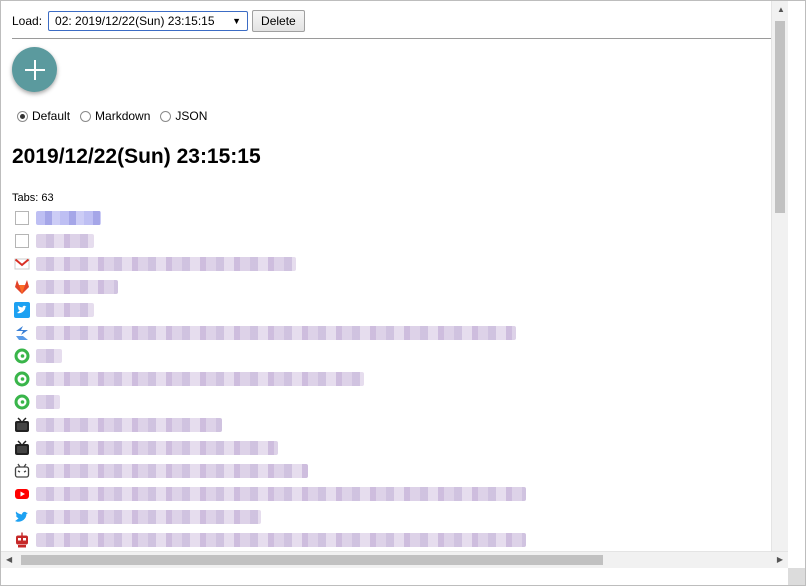 This screenshot has height=588, width=806. What do you see at coordinates (86, 116) in the screenshot?
I see `radio-markdown` at bounding box center [86, 116].